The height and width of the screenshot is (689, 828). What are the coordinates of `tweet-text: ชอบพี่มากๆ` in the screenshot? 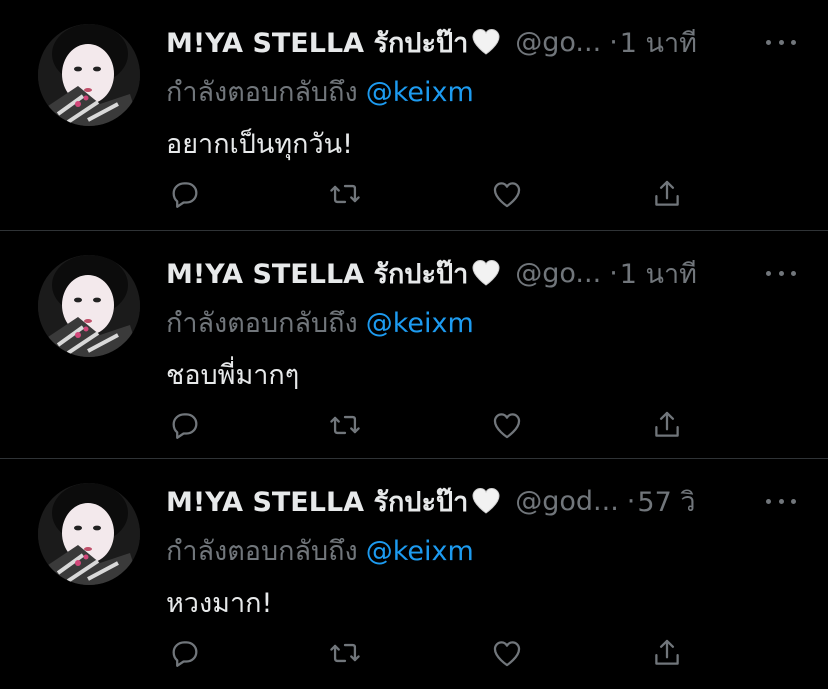 It's located at (233, 375).